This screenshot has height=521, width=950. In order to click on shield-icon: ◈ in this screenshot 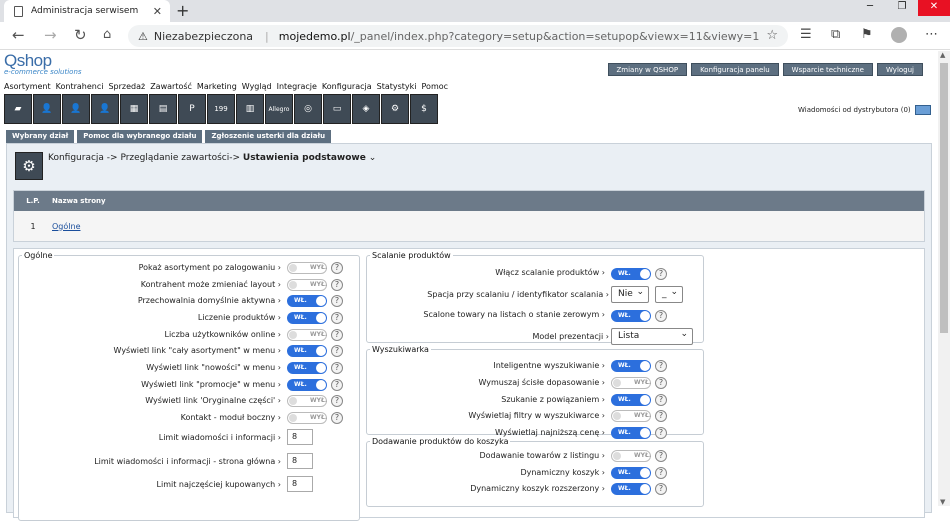, I will do `click(366, 109)`.